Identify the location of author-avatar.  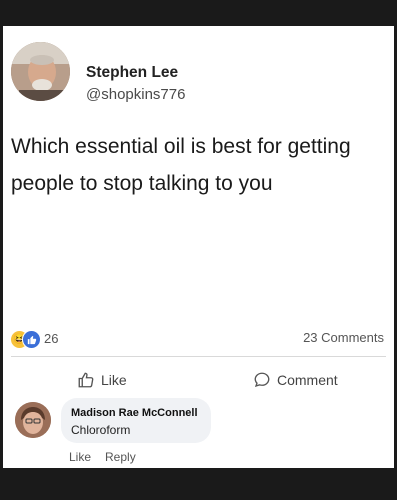
(40, 71).